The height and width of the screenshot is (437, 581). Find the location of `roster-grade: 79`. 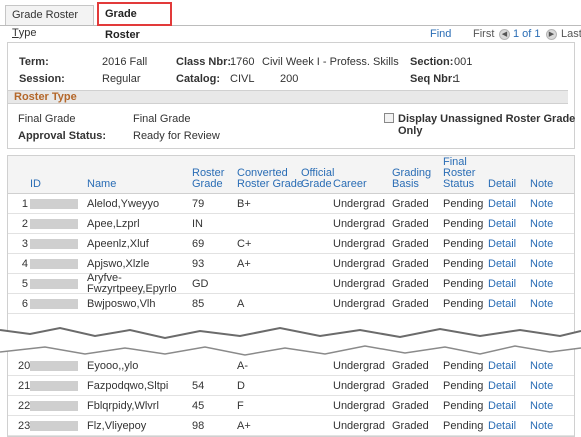

roster-grade: 79 is located at coordinates (198, 204).